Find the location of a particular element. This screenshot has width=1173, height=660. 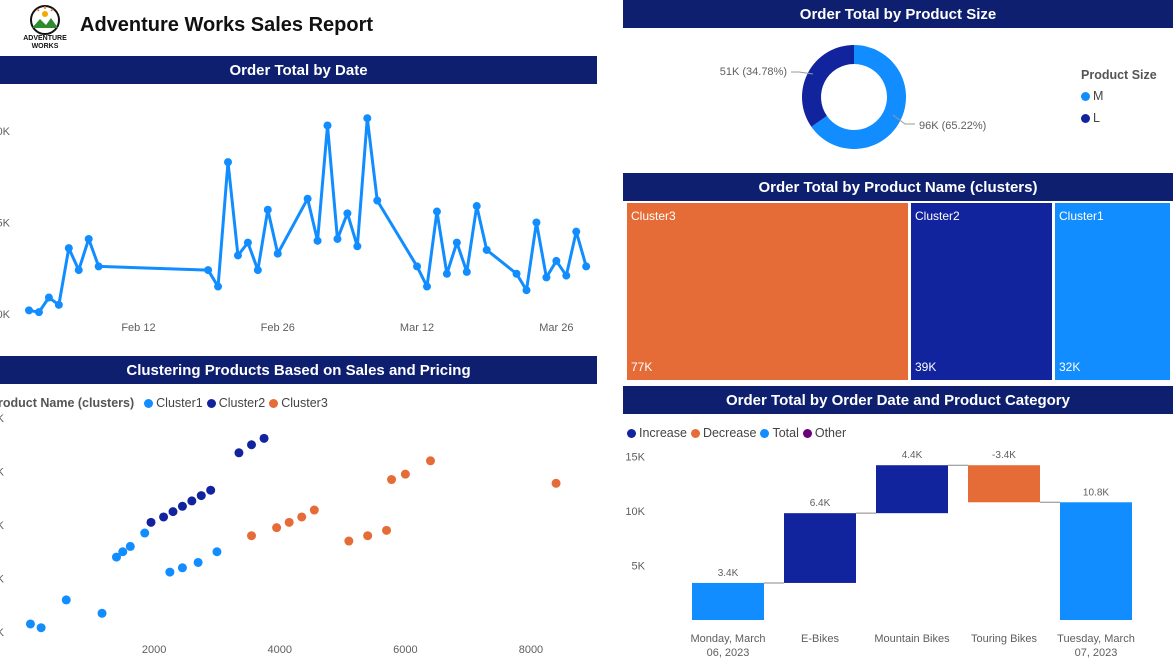

size-donut-chart: 96K (65.22%) 51K (34.78%) is located at coordinates (843, 98).